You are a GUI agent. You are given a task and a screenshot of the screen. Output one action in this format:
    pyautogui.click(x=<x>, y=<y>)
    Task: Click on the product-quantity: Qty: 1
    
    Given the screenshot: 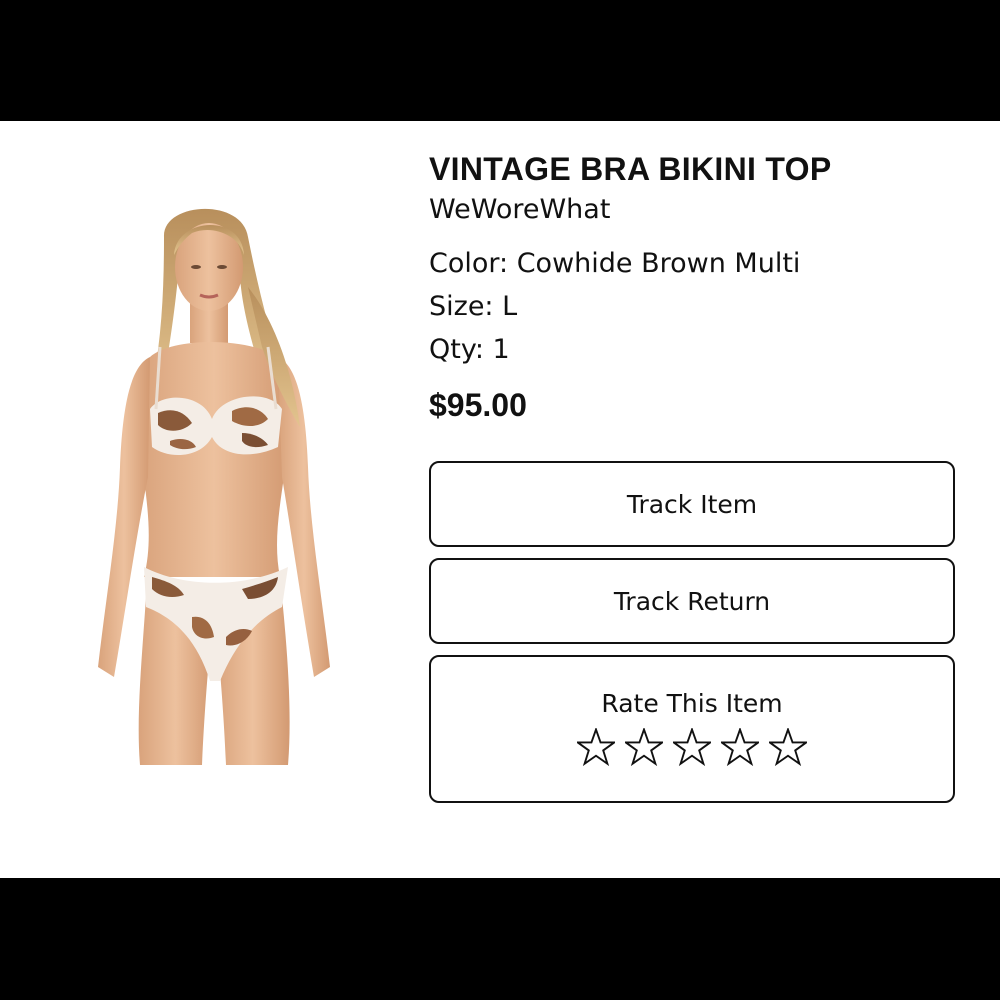 What is the action you would take?
    pyautogui.click(x=469, y=349)
    